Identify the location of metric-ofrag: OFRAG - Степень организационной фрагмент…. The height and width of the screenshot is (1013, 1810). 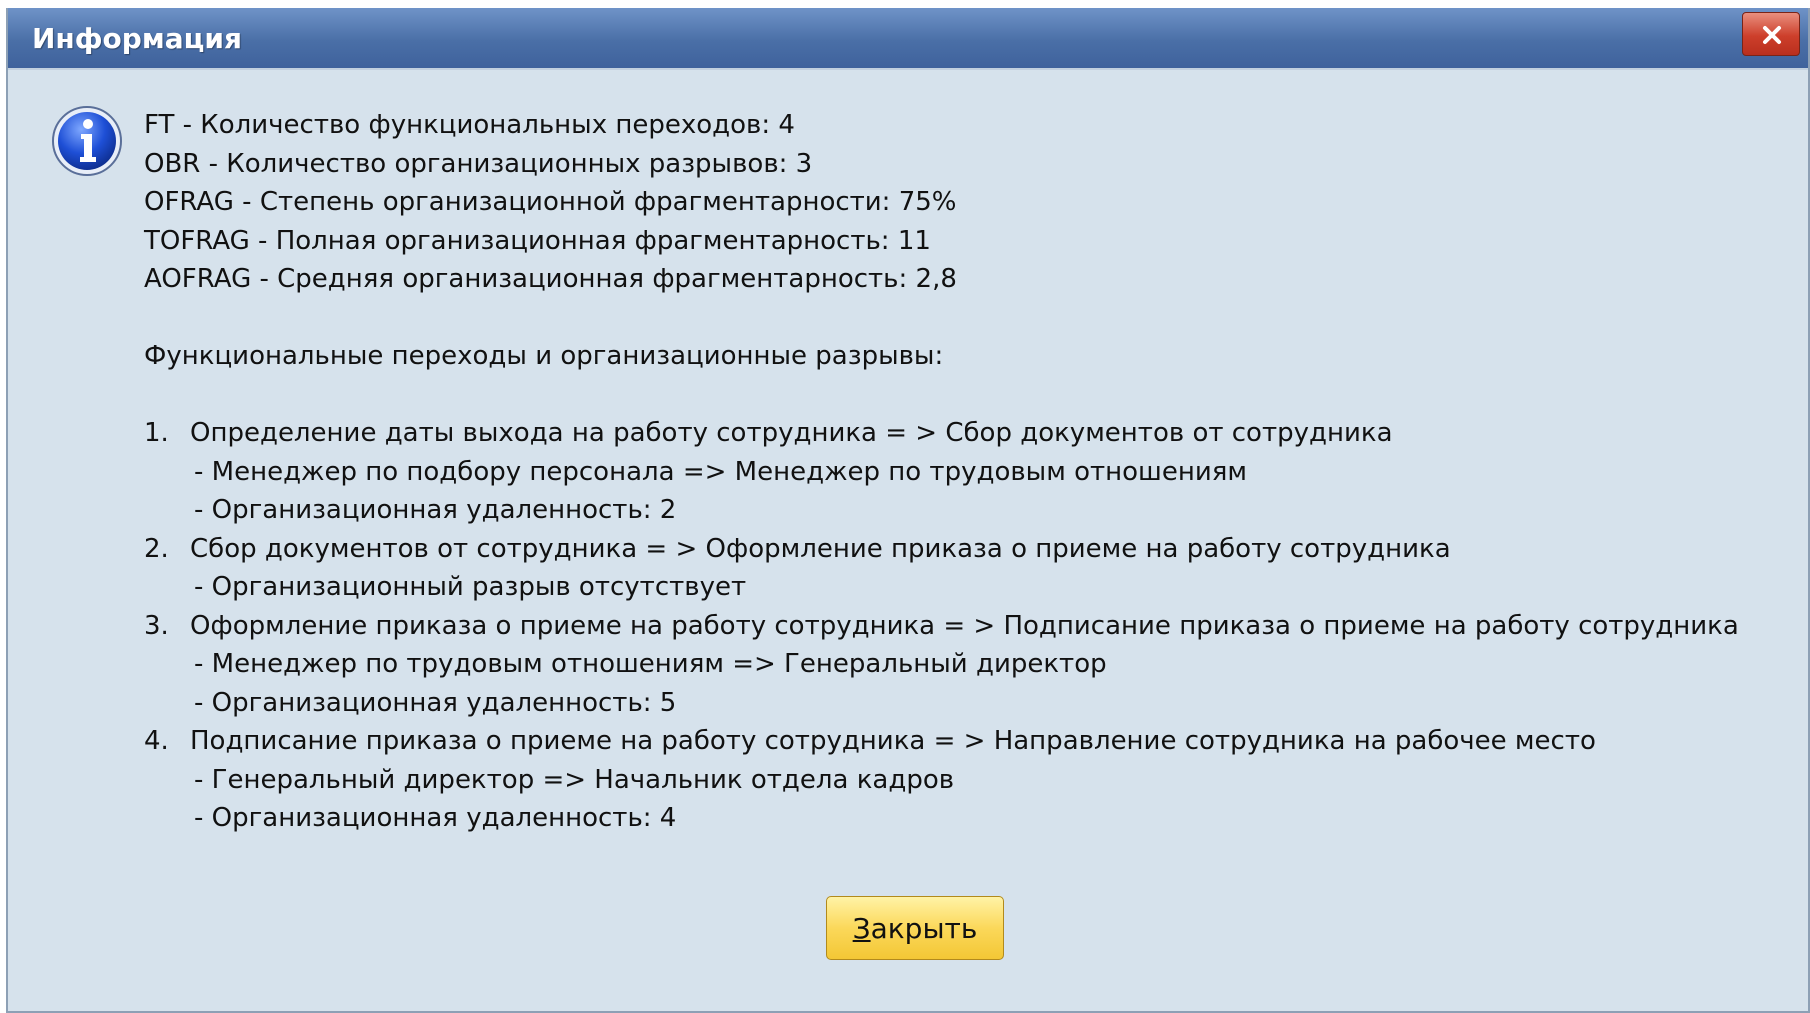
(550, 202).